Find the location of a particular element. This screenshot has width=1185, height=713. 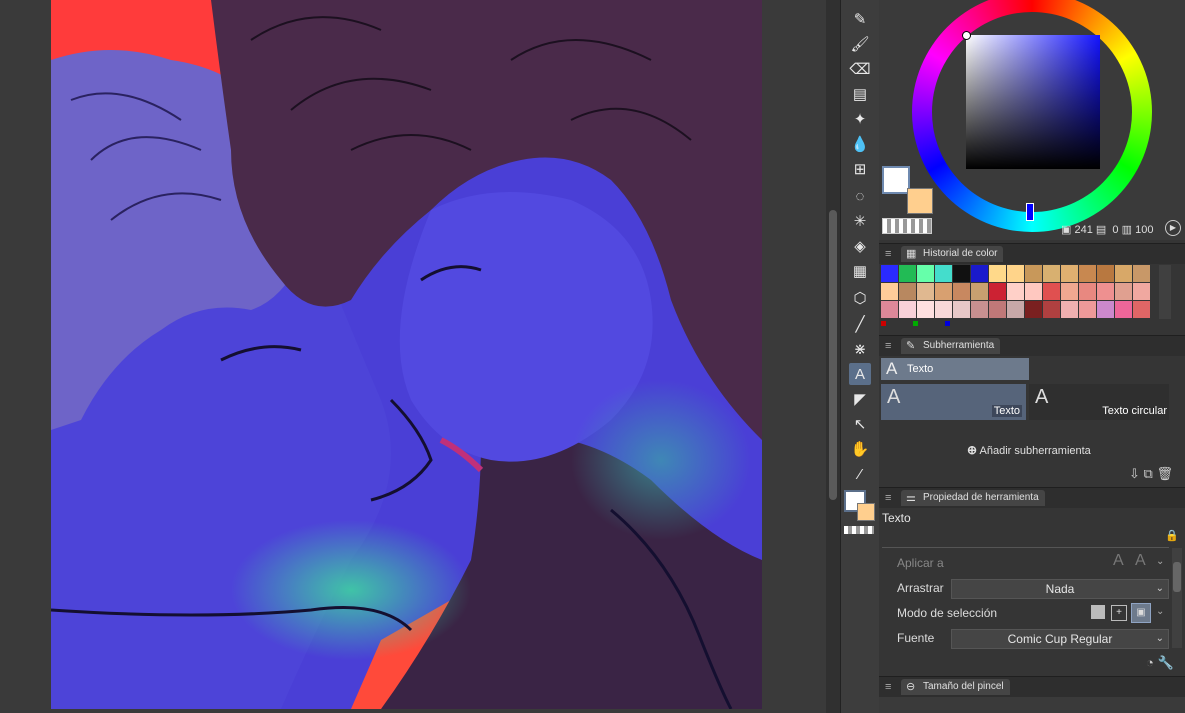

import-icon: ⇩ is located at coordinates (1134, 473).